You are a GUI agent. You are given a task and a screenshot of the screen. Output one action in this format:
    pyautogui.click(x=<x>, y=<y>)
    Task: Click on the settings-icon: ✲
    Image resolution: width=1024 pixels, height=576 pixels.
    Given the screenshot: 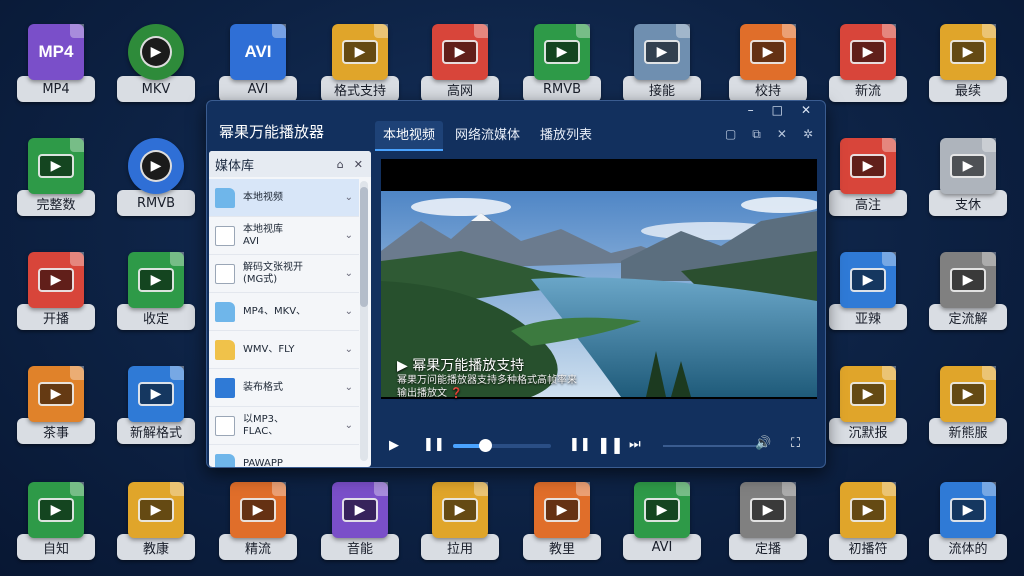 What is the action you would take?
    pyautogui.click(x=808, y=134)
    